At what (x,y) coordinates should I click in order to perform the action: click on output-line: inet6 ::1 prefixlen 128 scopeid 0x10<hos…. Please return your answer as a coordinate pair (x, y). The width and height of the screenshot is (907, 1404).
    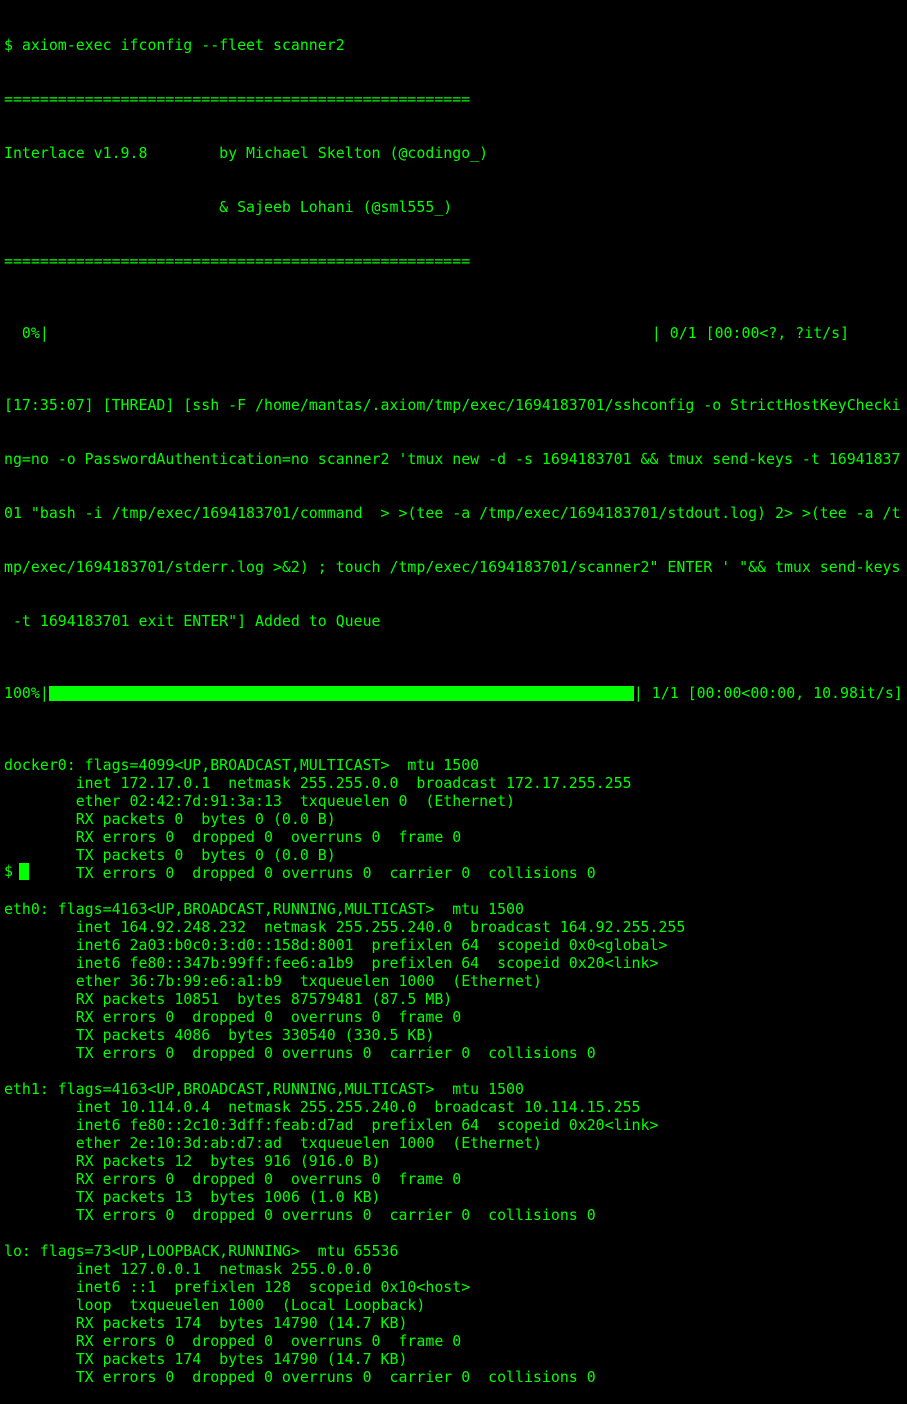
    Looking at the image, I should click on (237, 1287).